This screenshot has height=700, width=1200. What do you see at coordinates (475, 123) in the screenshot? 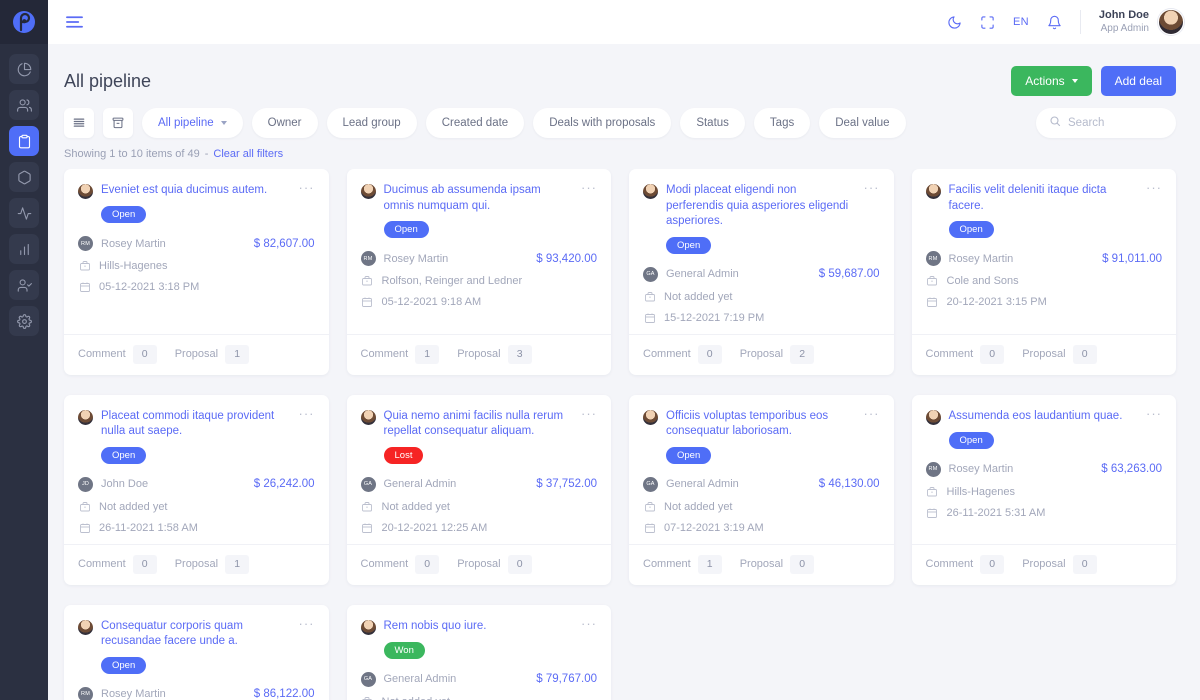
I see `filter-chip-created-date: Created date` at bounding box center [475, 123].